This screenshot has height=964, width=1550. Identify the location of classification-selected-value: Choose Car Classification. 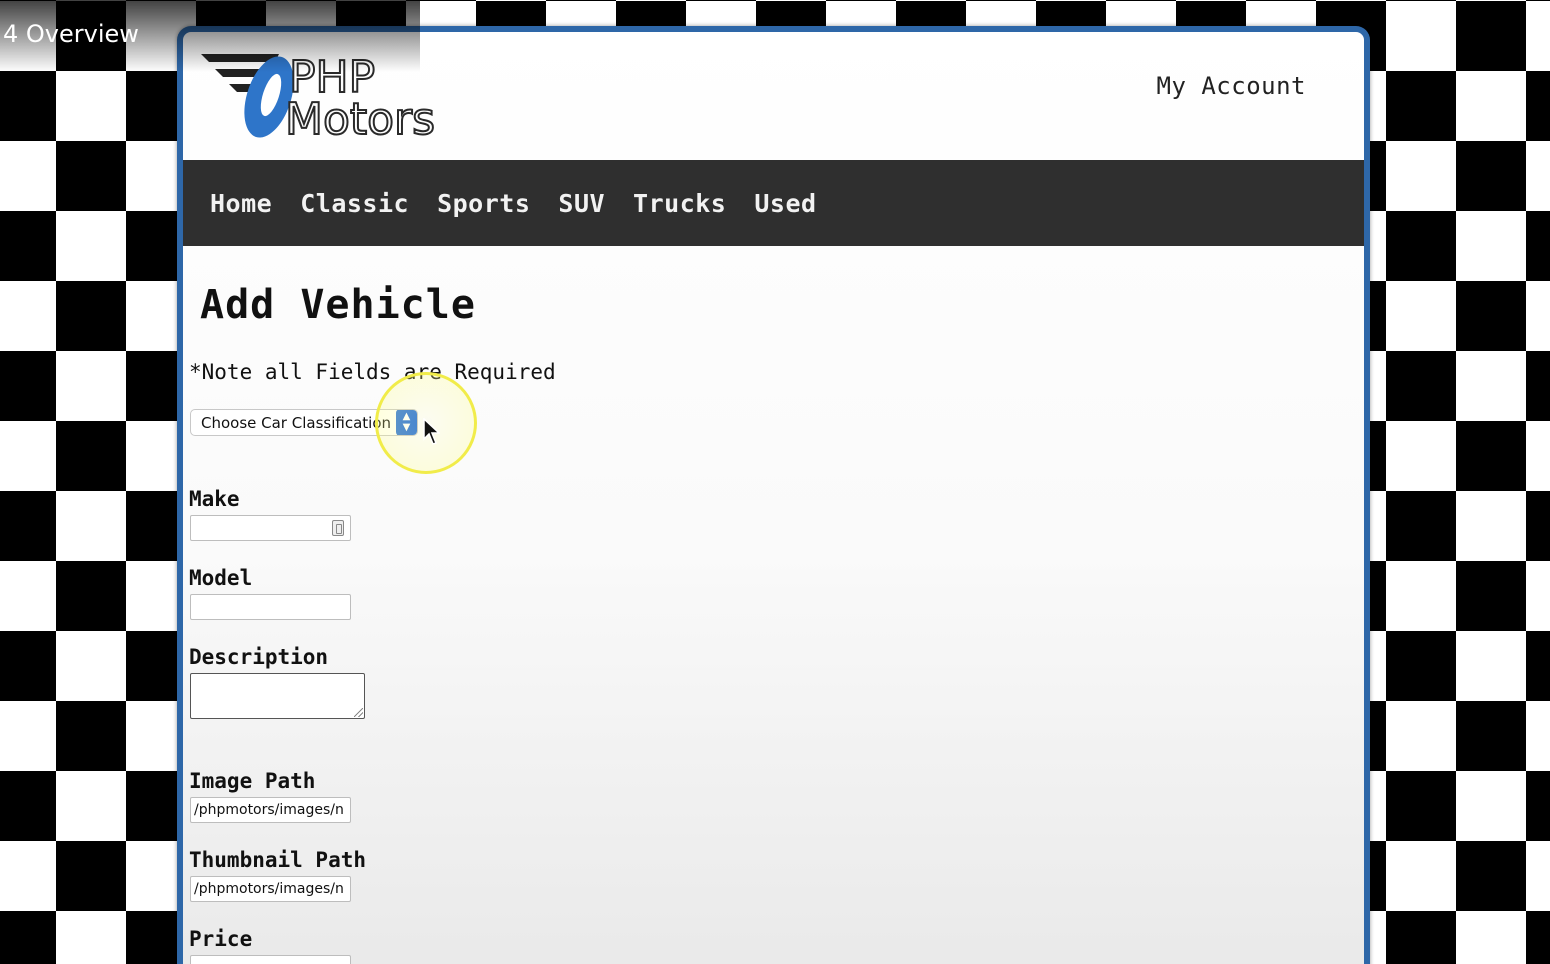
(296, 423).